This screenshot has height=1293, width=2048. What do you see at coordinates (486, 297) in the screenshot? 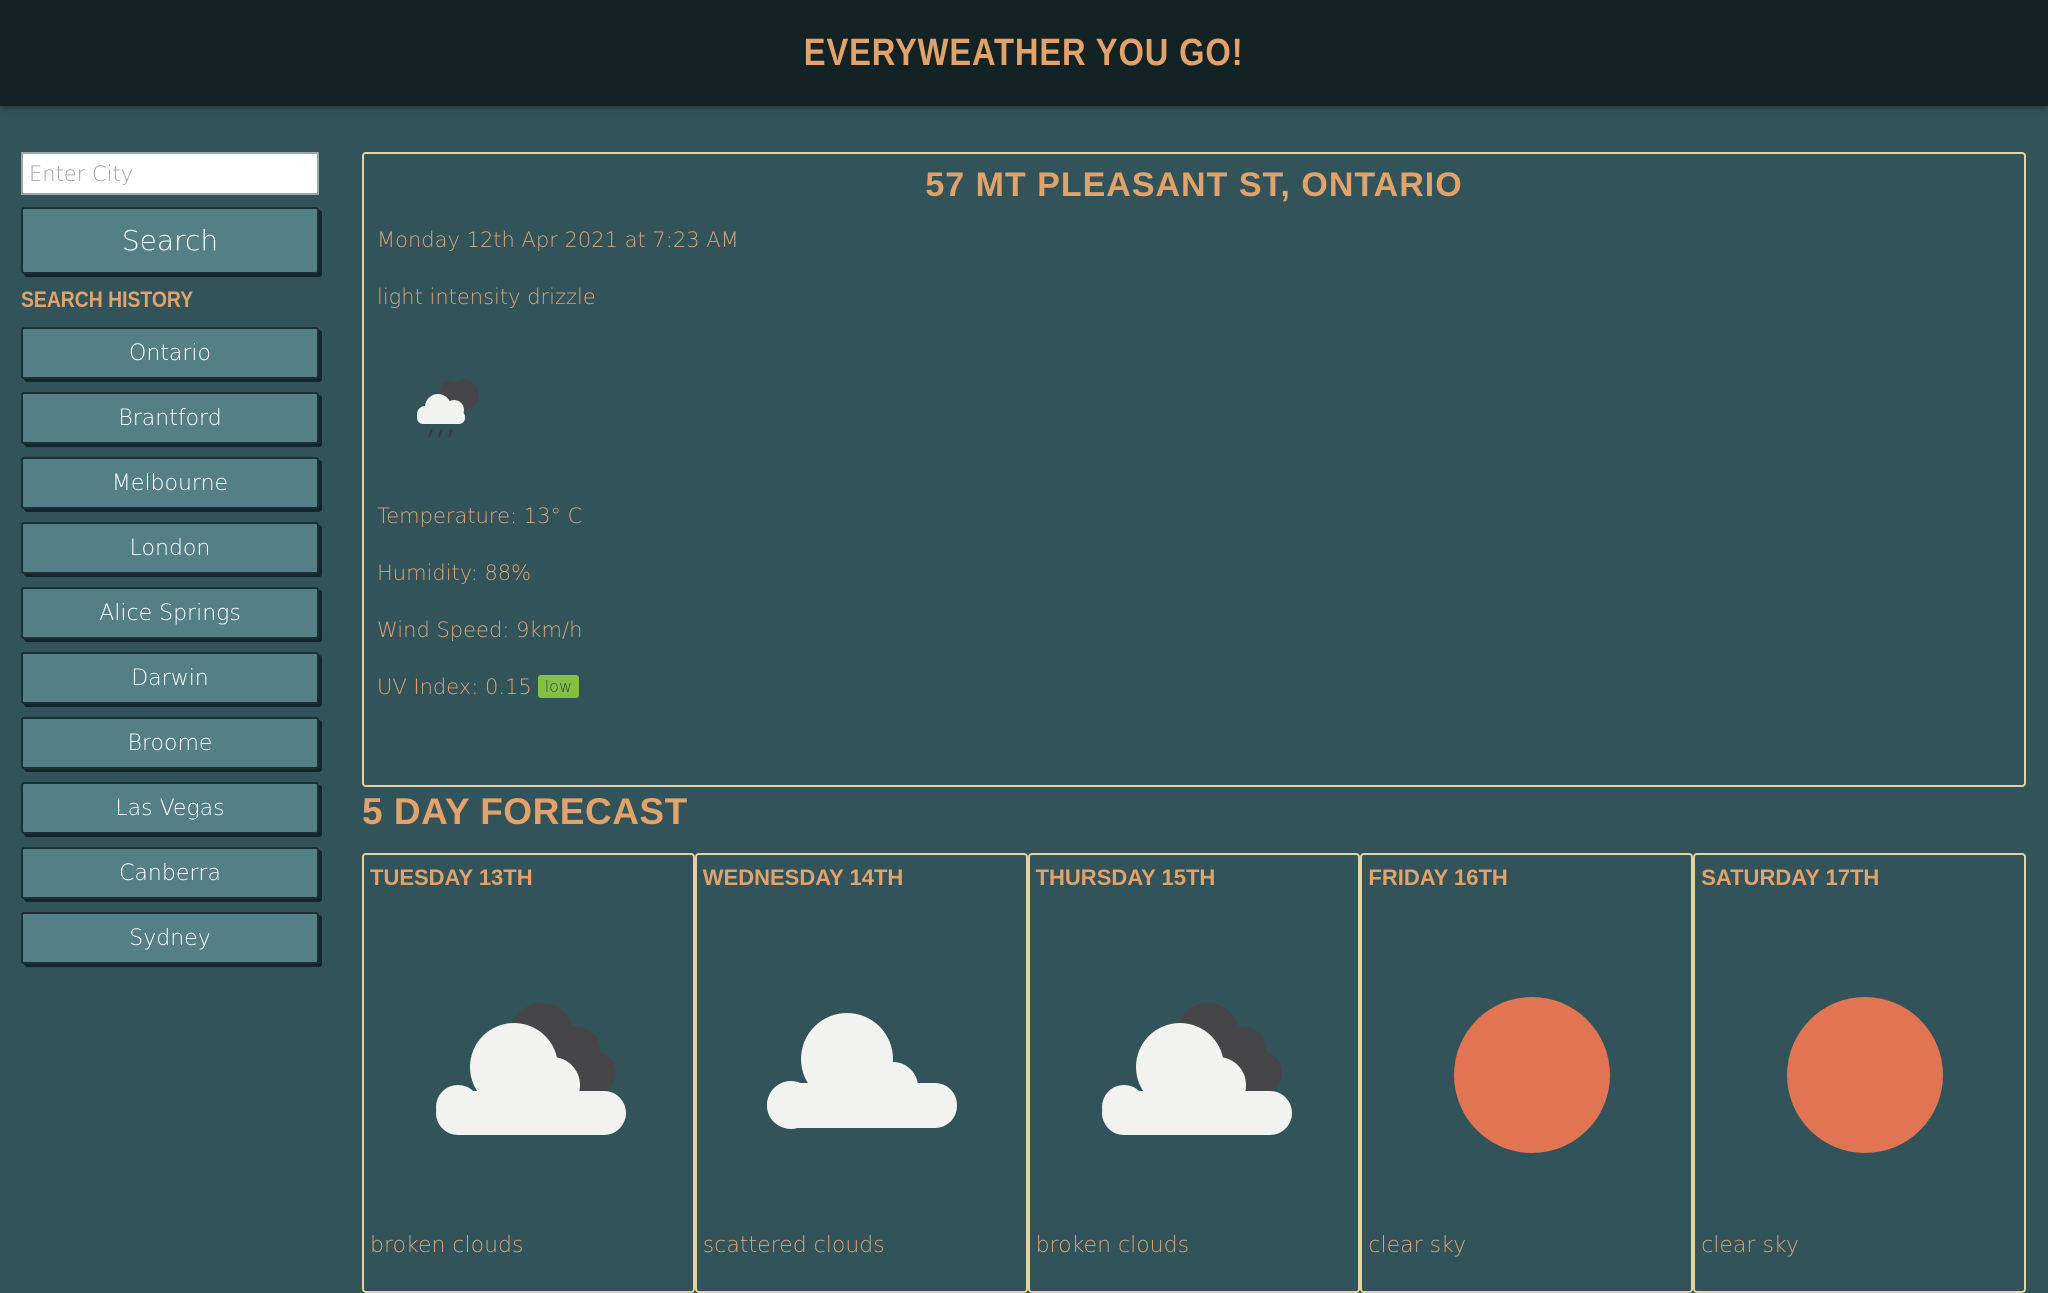
I see `current-description: light intensity drizzle` at bounding box center [486, 297].